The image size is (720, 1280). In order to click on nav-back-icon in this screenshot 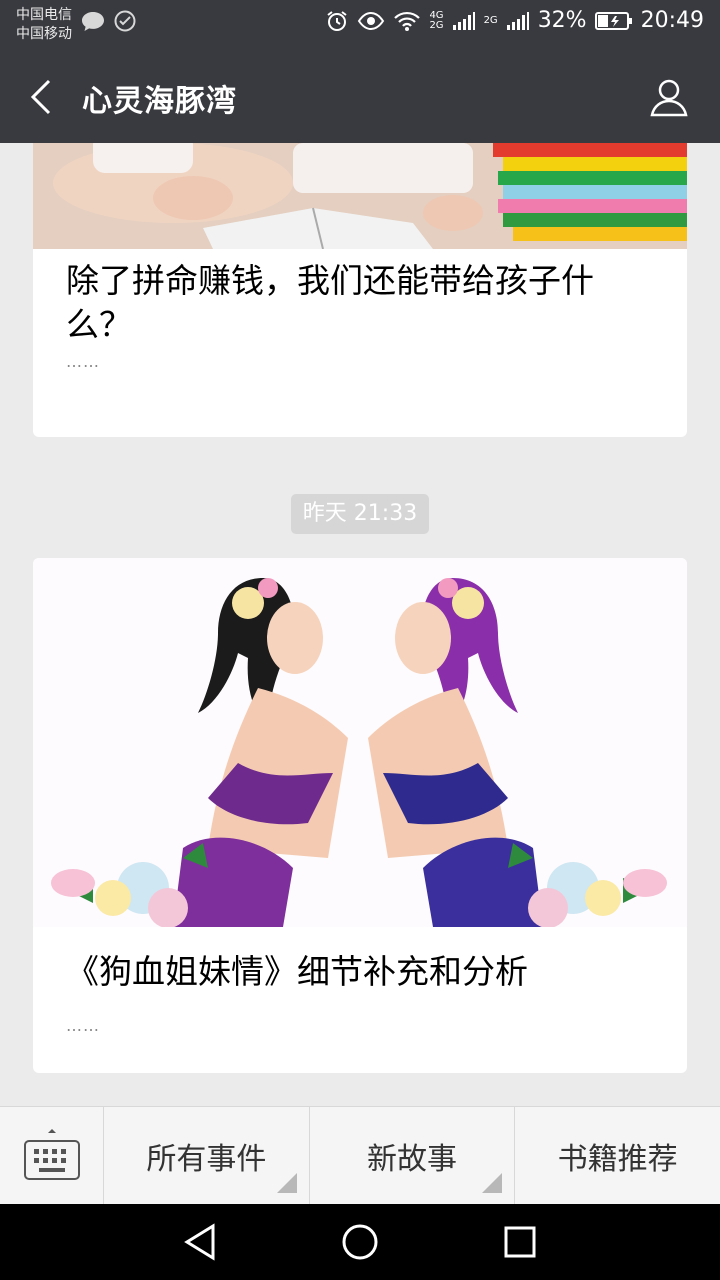, I will do `click(199, 1242)`.